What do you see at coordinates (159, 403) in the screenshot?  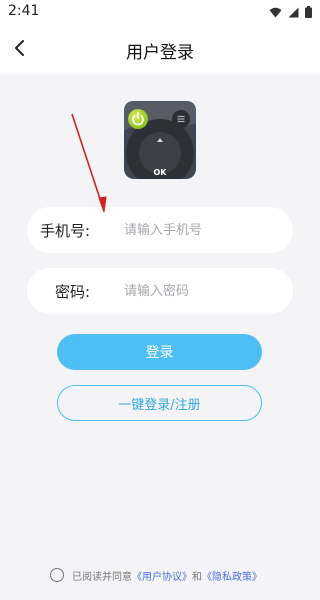 I see `quick-login-register-button: 一键登录/注册` at bounding box center [159, 403].